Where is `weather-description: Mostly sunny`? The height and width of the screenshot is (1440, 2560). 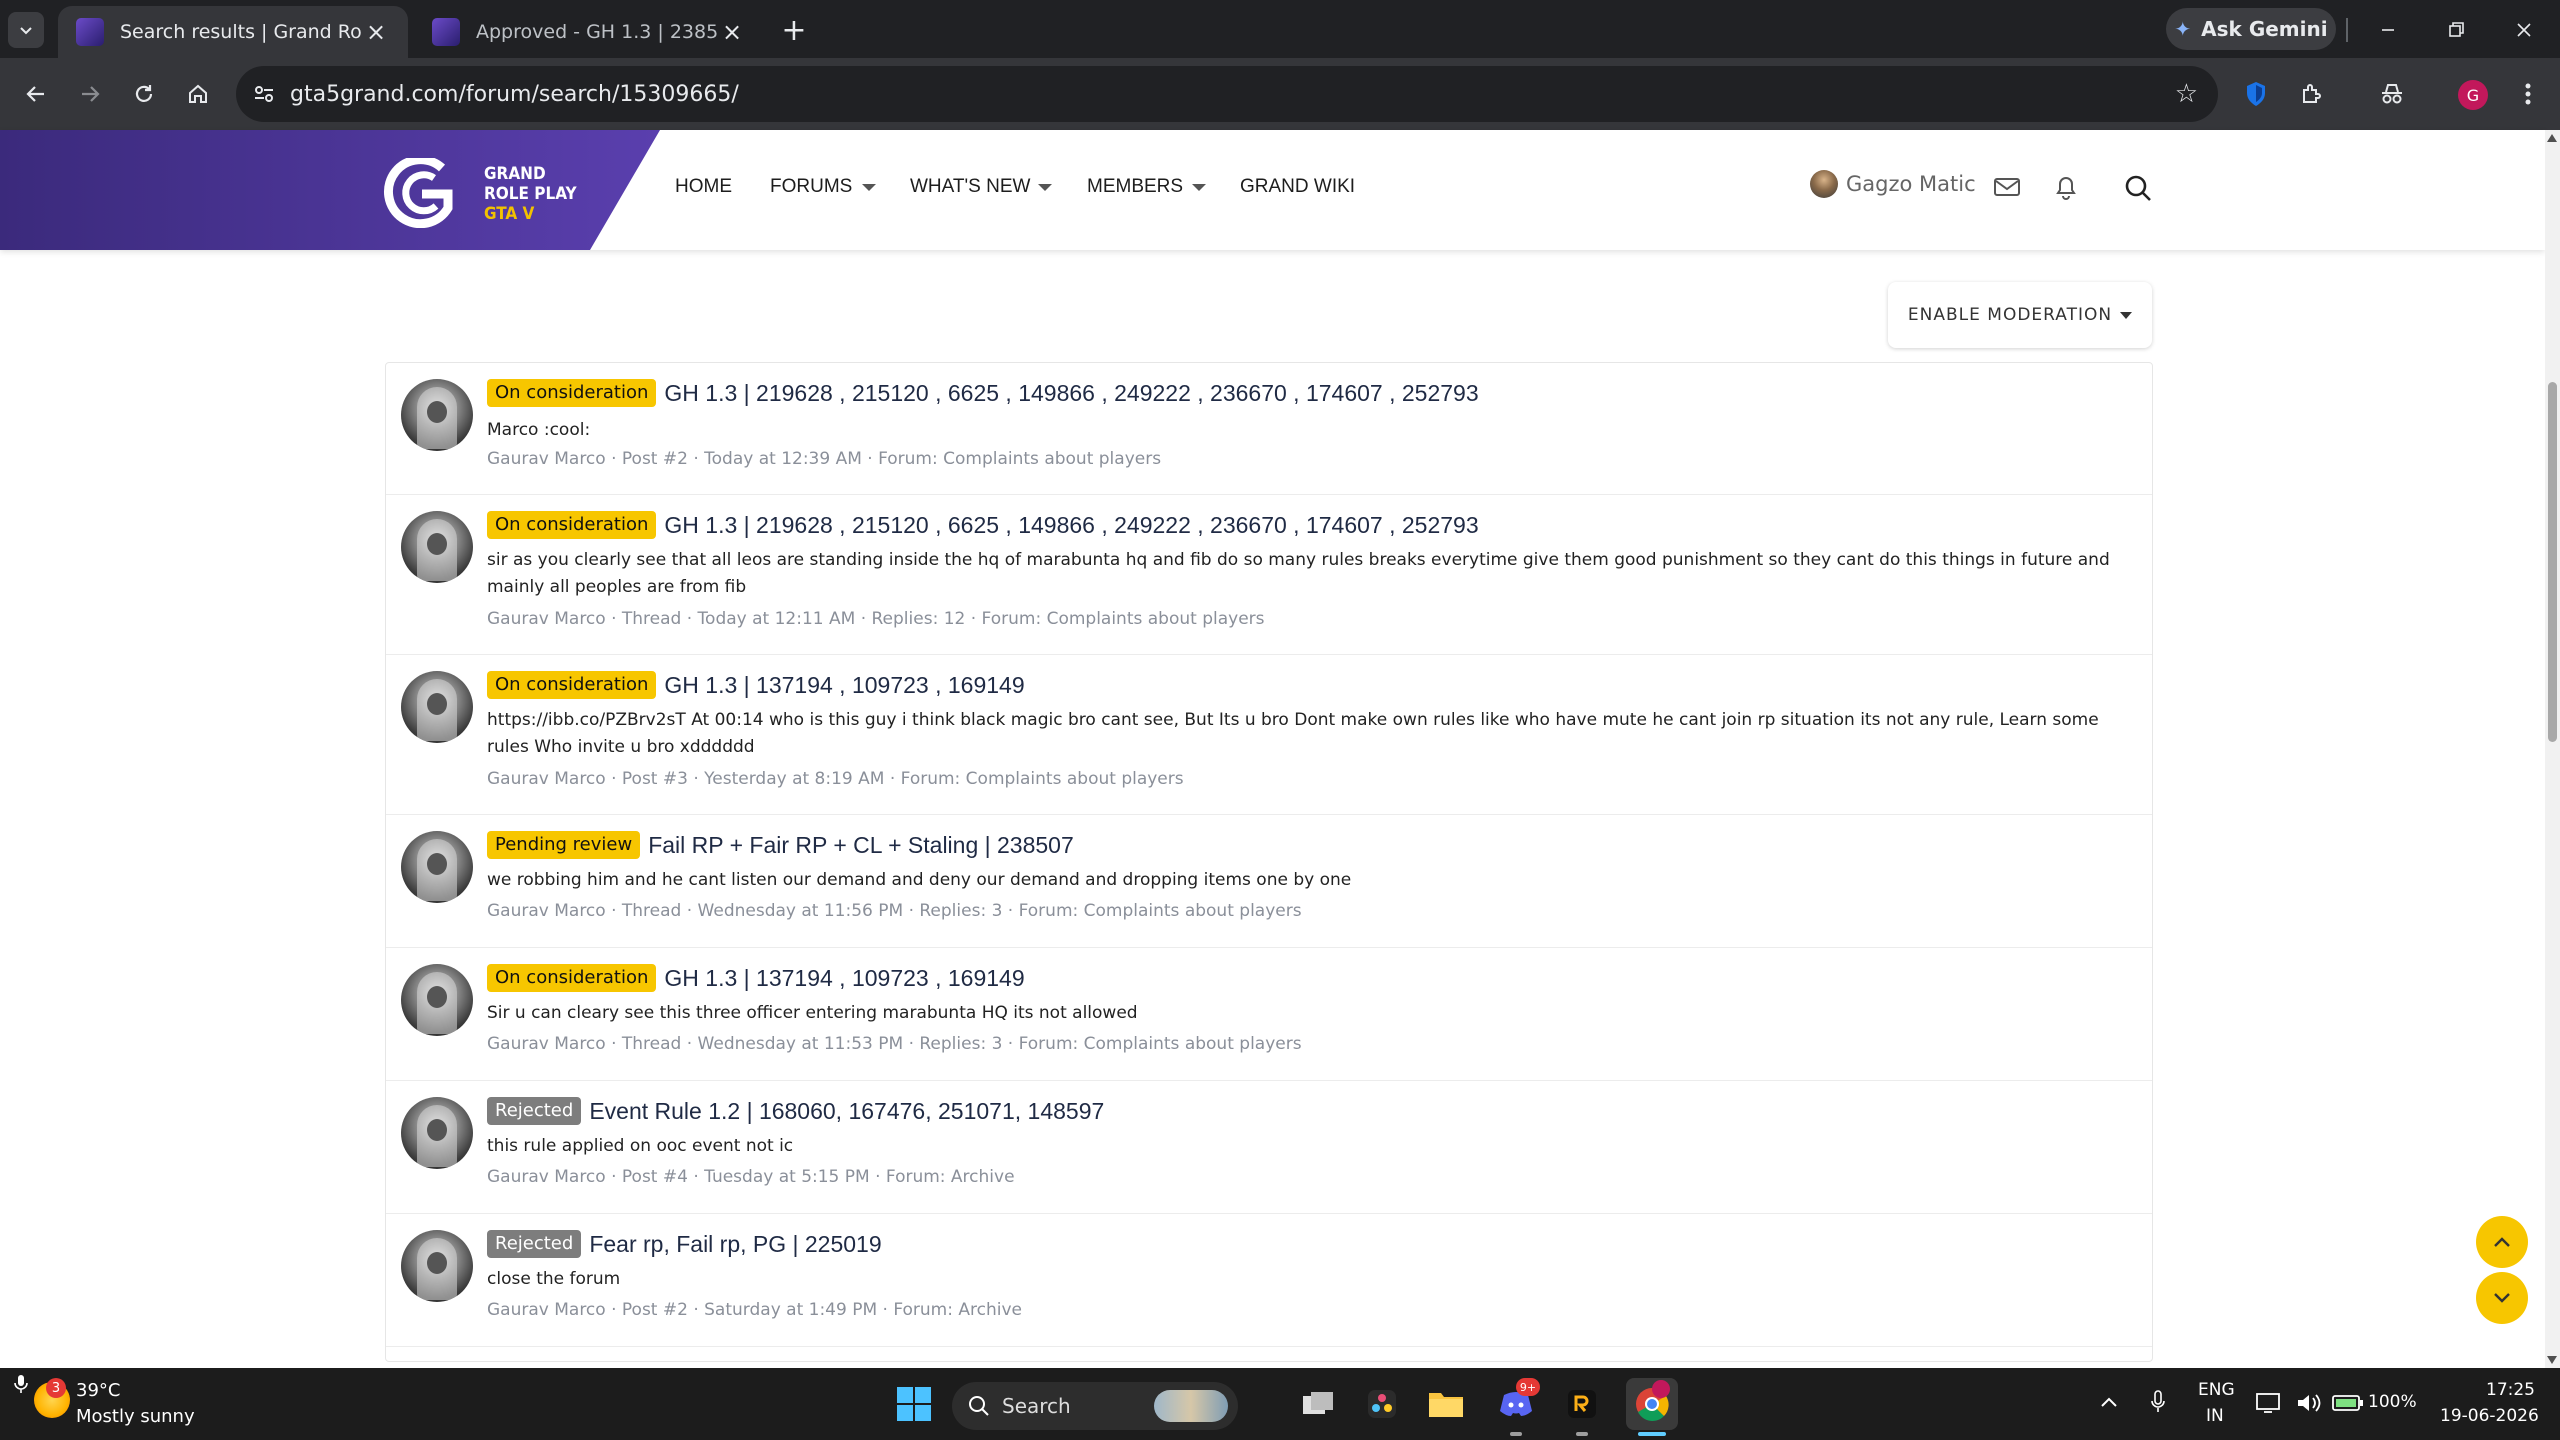
weather-description: Mostly sunny is located at coordinates (135, 1416).